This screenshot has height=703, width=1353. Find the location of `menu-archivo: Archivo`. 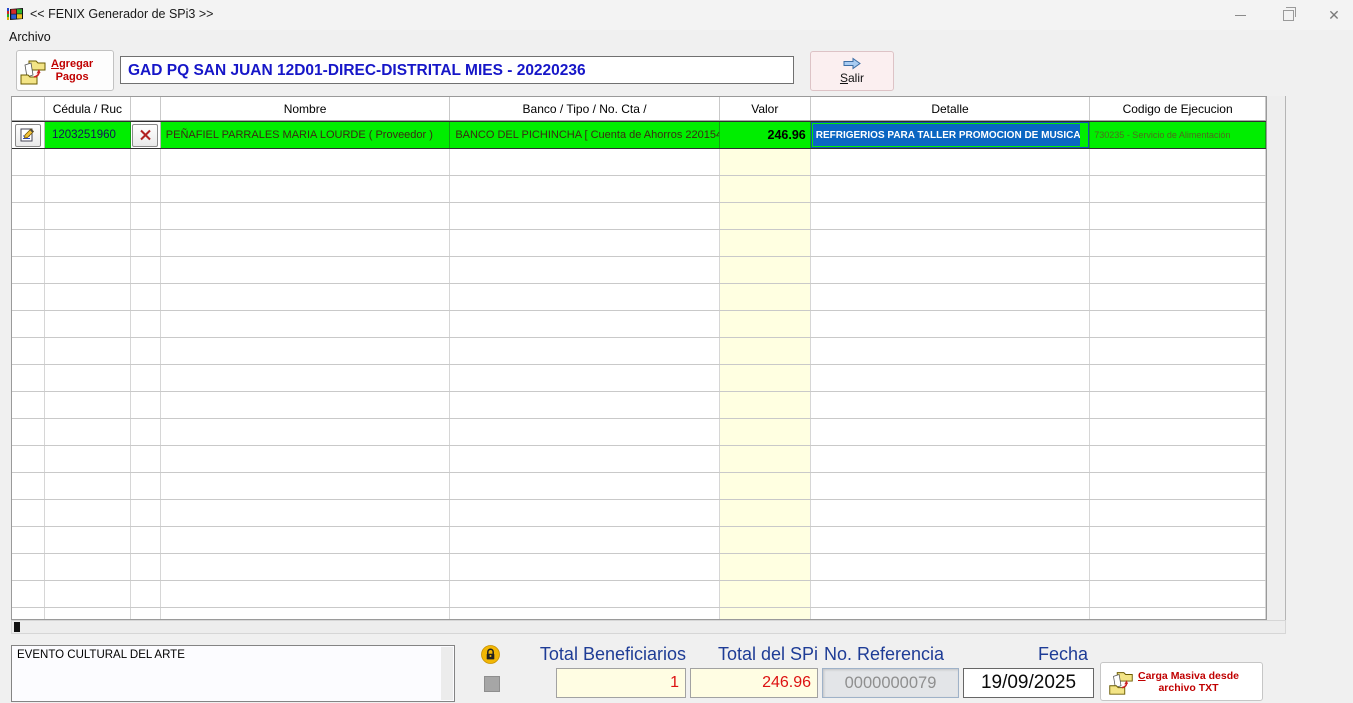

menu-archivo: Archivo is located at coordinates (30, 37).